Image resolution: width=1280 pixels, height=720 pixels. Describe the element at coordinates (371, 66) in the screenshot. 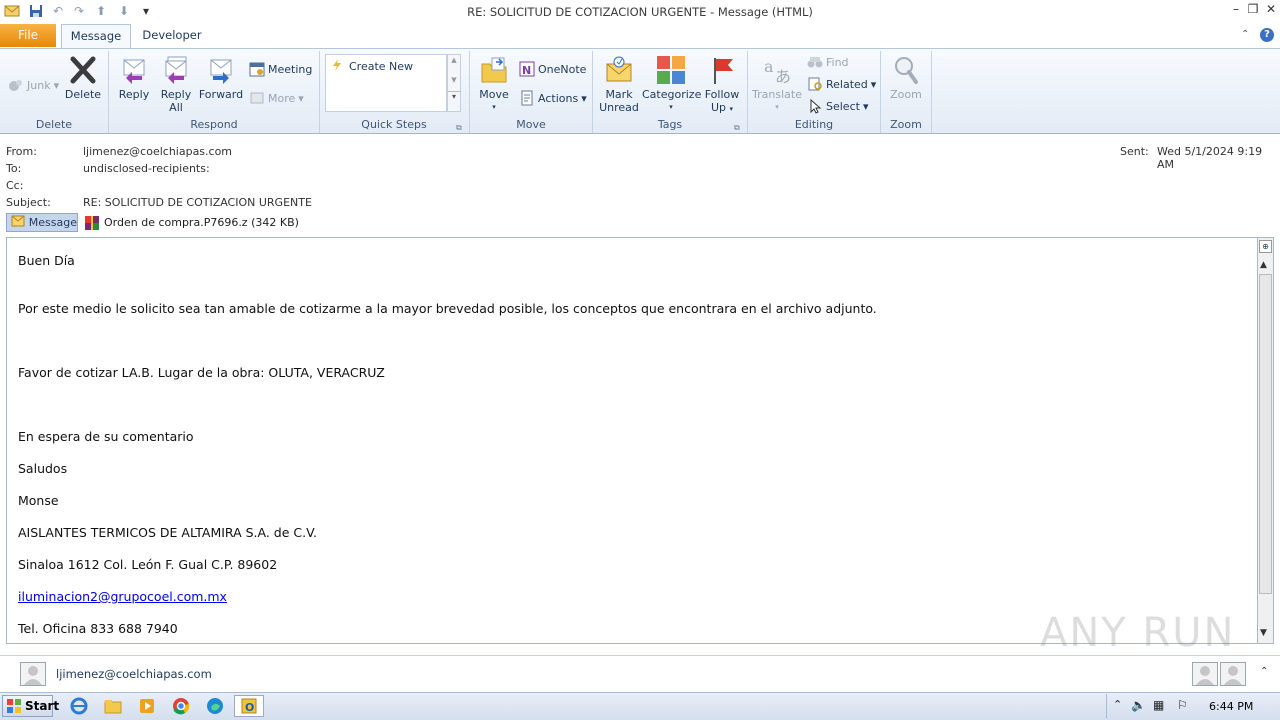

I see `quick-step-create-new: Create New` at that location.